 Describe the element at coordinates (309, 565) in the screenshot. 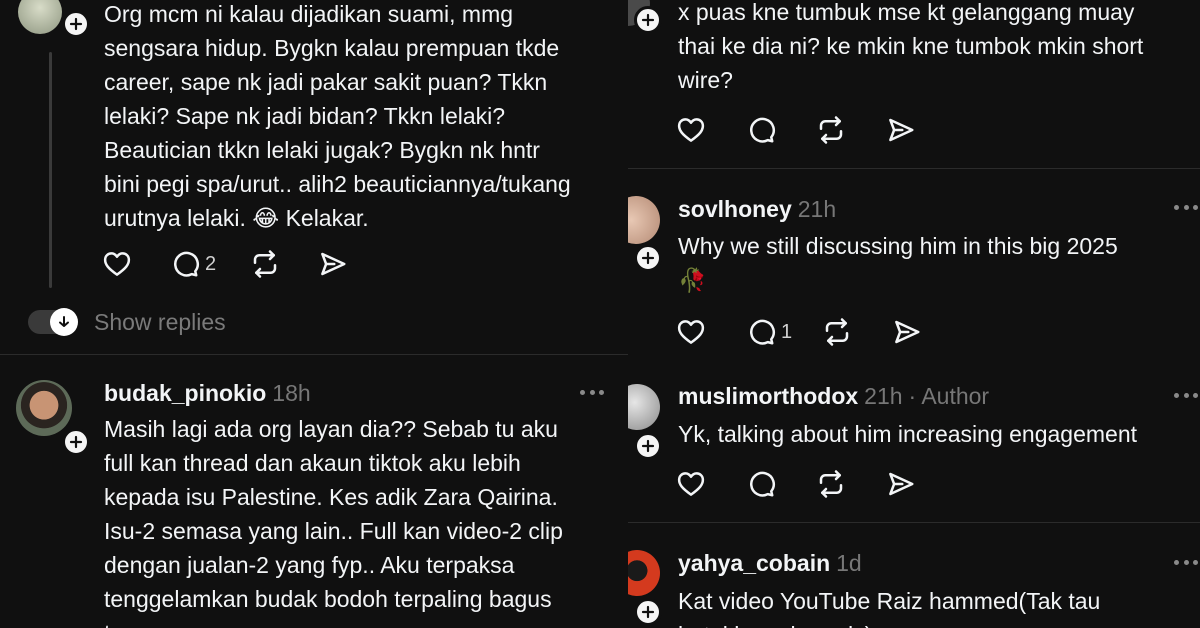

I see `post-text-line: dengan jualan-2 yang fyp.. Aku terpaksa` at that location.